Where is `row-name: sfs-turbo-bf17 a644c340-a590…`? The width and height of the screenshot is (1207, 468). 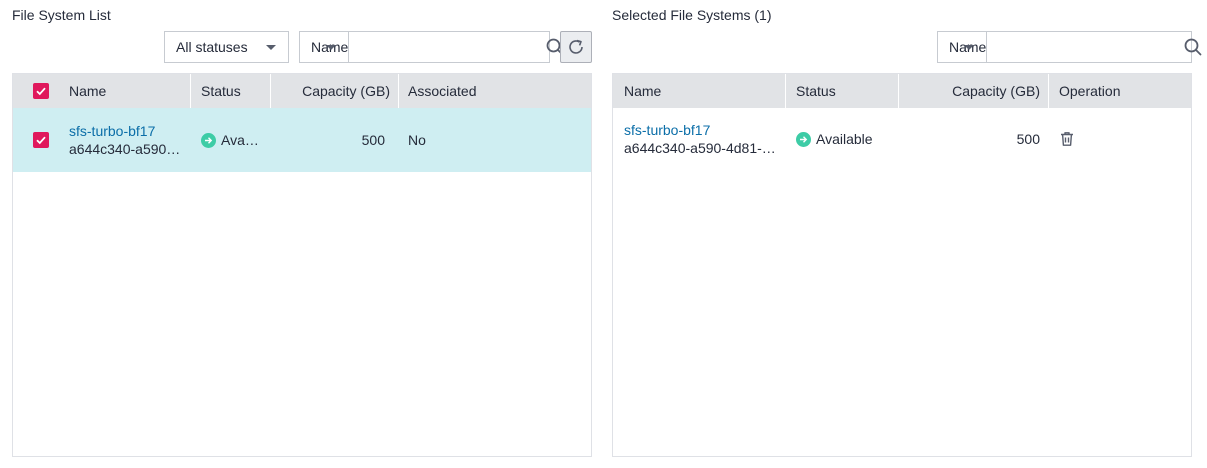
row-name: sfs-turbo-bf17 a644c340-a590… is located at coordinates (124, 140).